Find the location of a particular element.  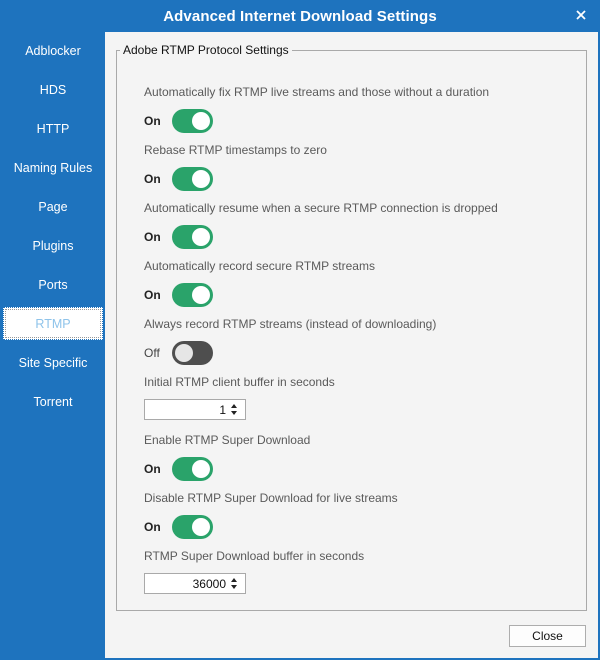

sidebar-item-rtmp: RTMP is located at coordinates (53, 323).